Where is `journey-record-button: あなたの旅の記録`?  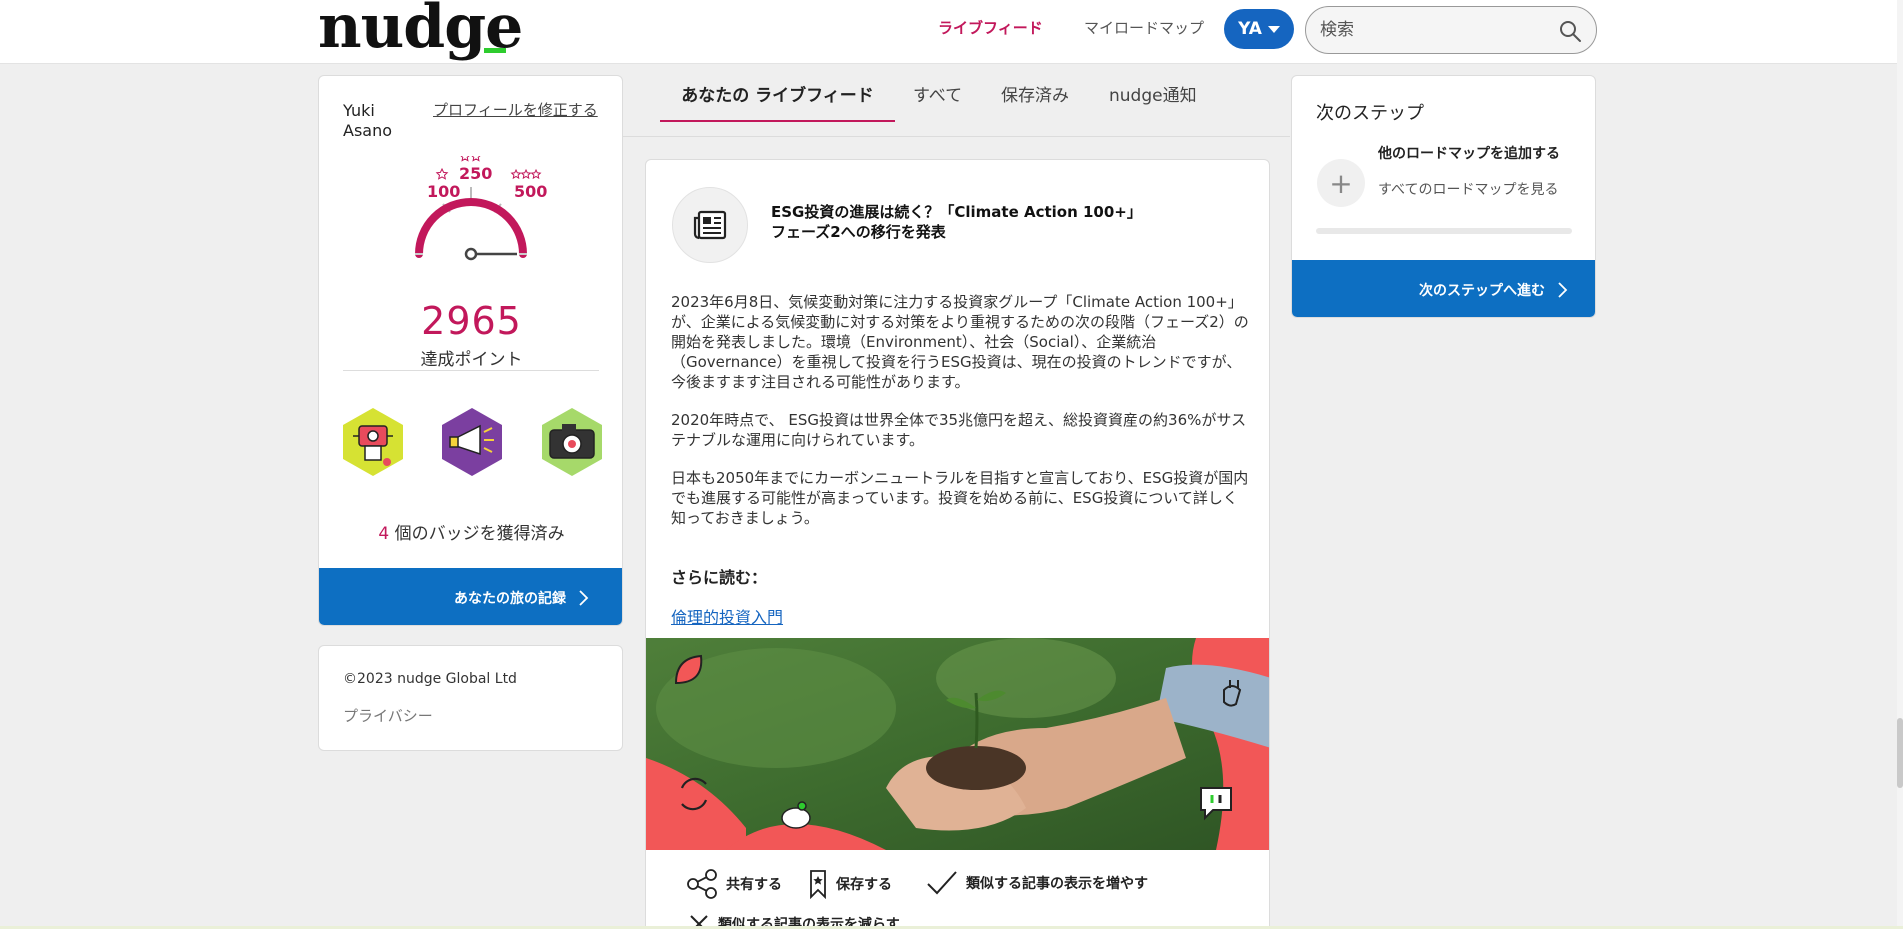 journey-record-button: あなたの旅の記録 is located at coordinates (470, 596).